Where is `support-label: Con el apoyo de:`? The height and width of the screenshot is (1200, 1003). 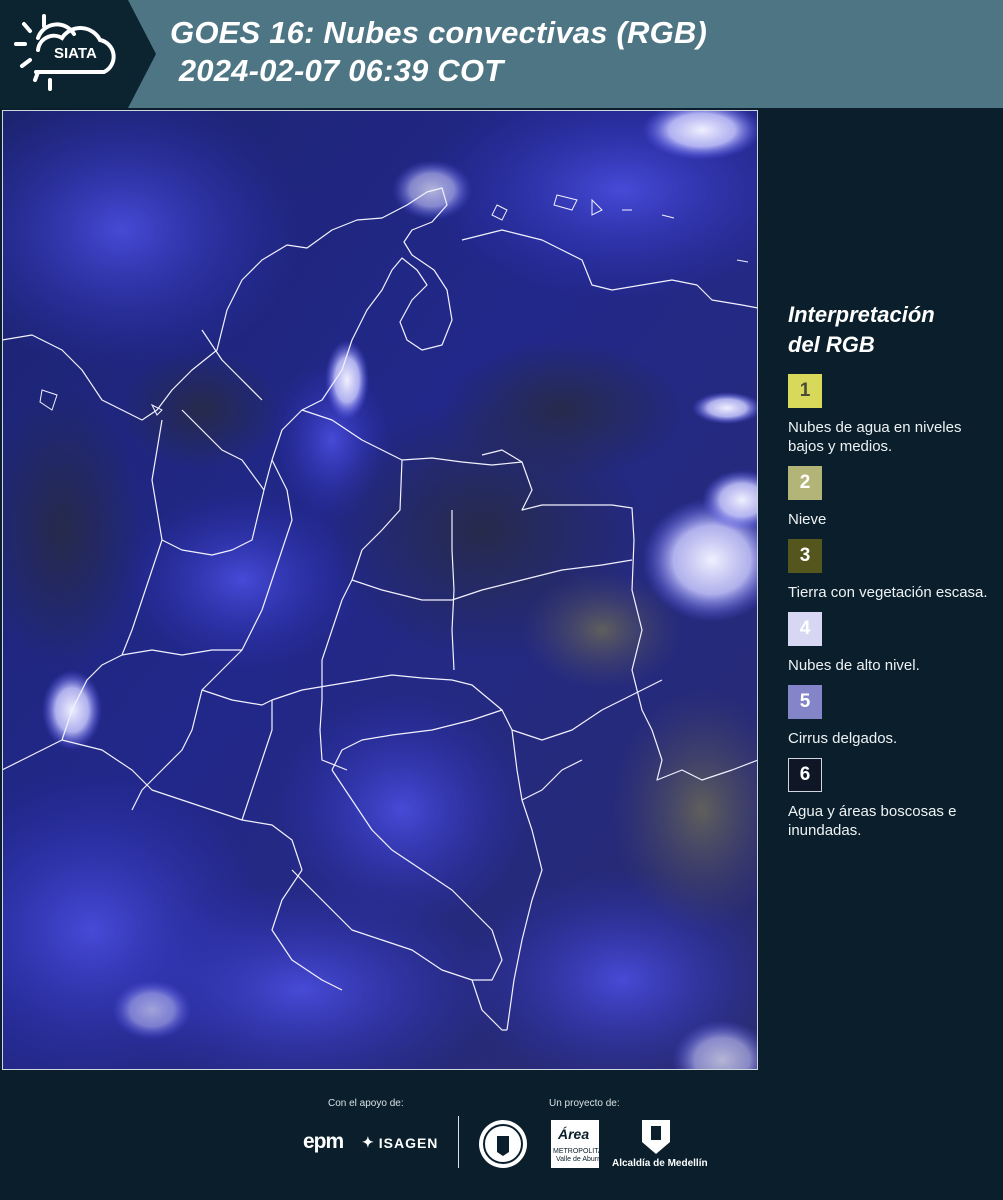
support-label: Con el apoyo de: is located at coordinates (366, 1103).